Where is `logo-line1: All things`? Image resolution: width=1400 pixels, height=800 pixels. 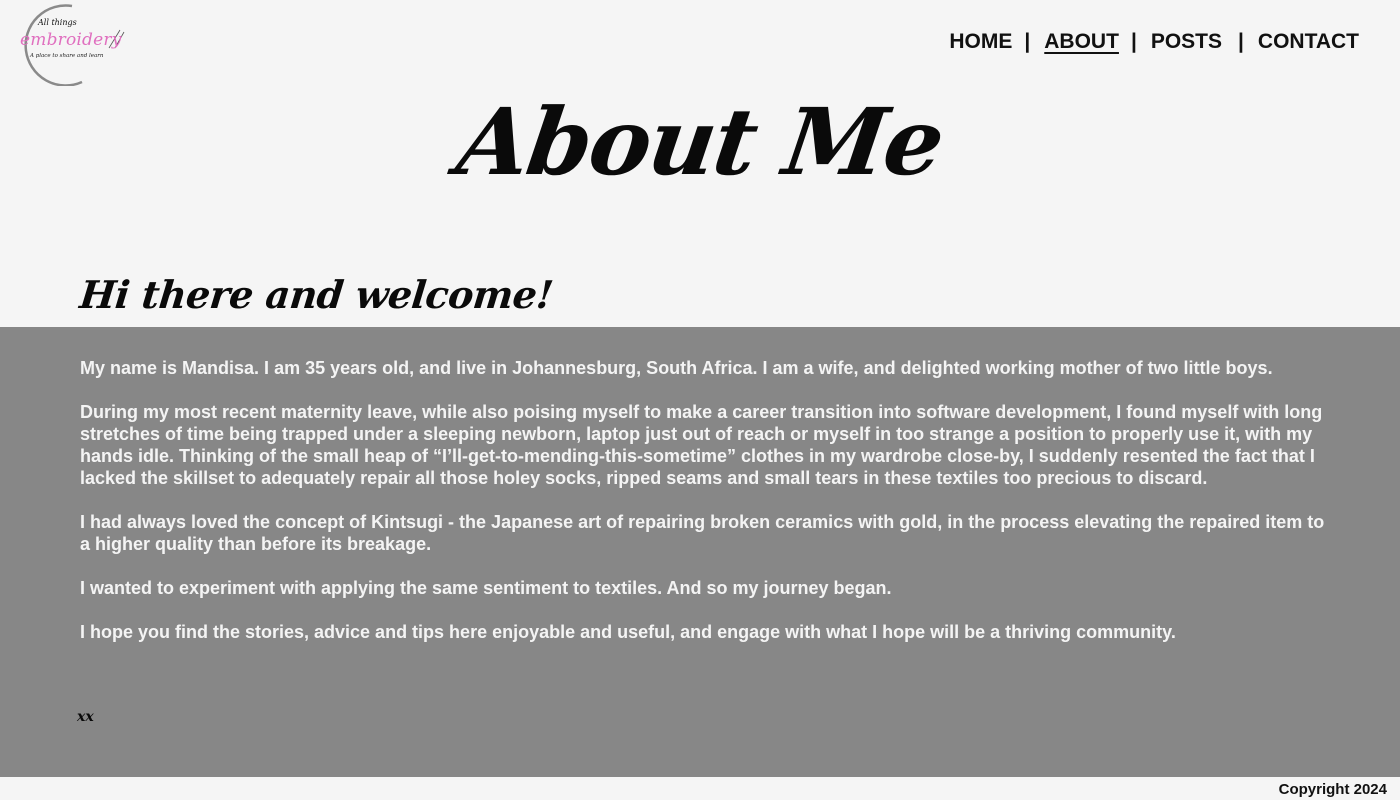
logo-line1: All things is located at coordinates (57, 22).